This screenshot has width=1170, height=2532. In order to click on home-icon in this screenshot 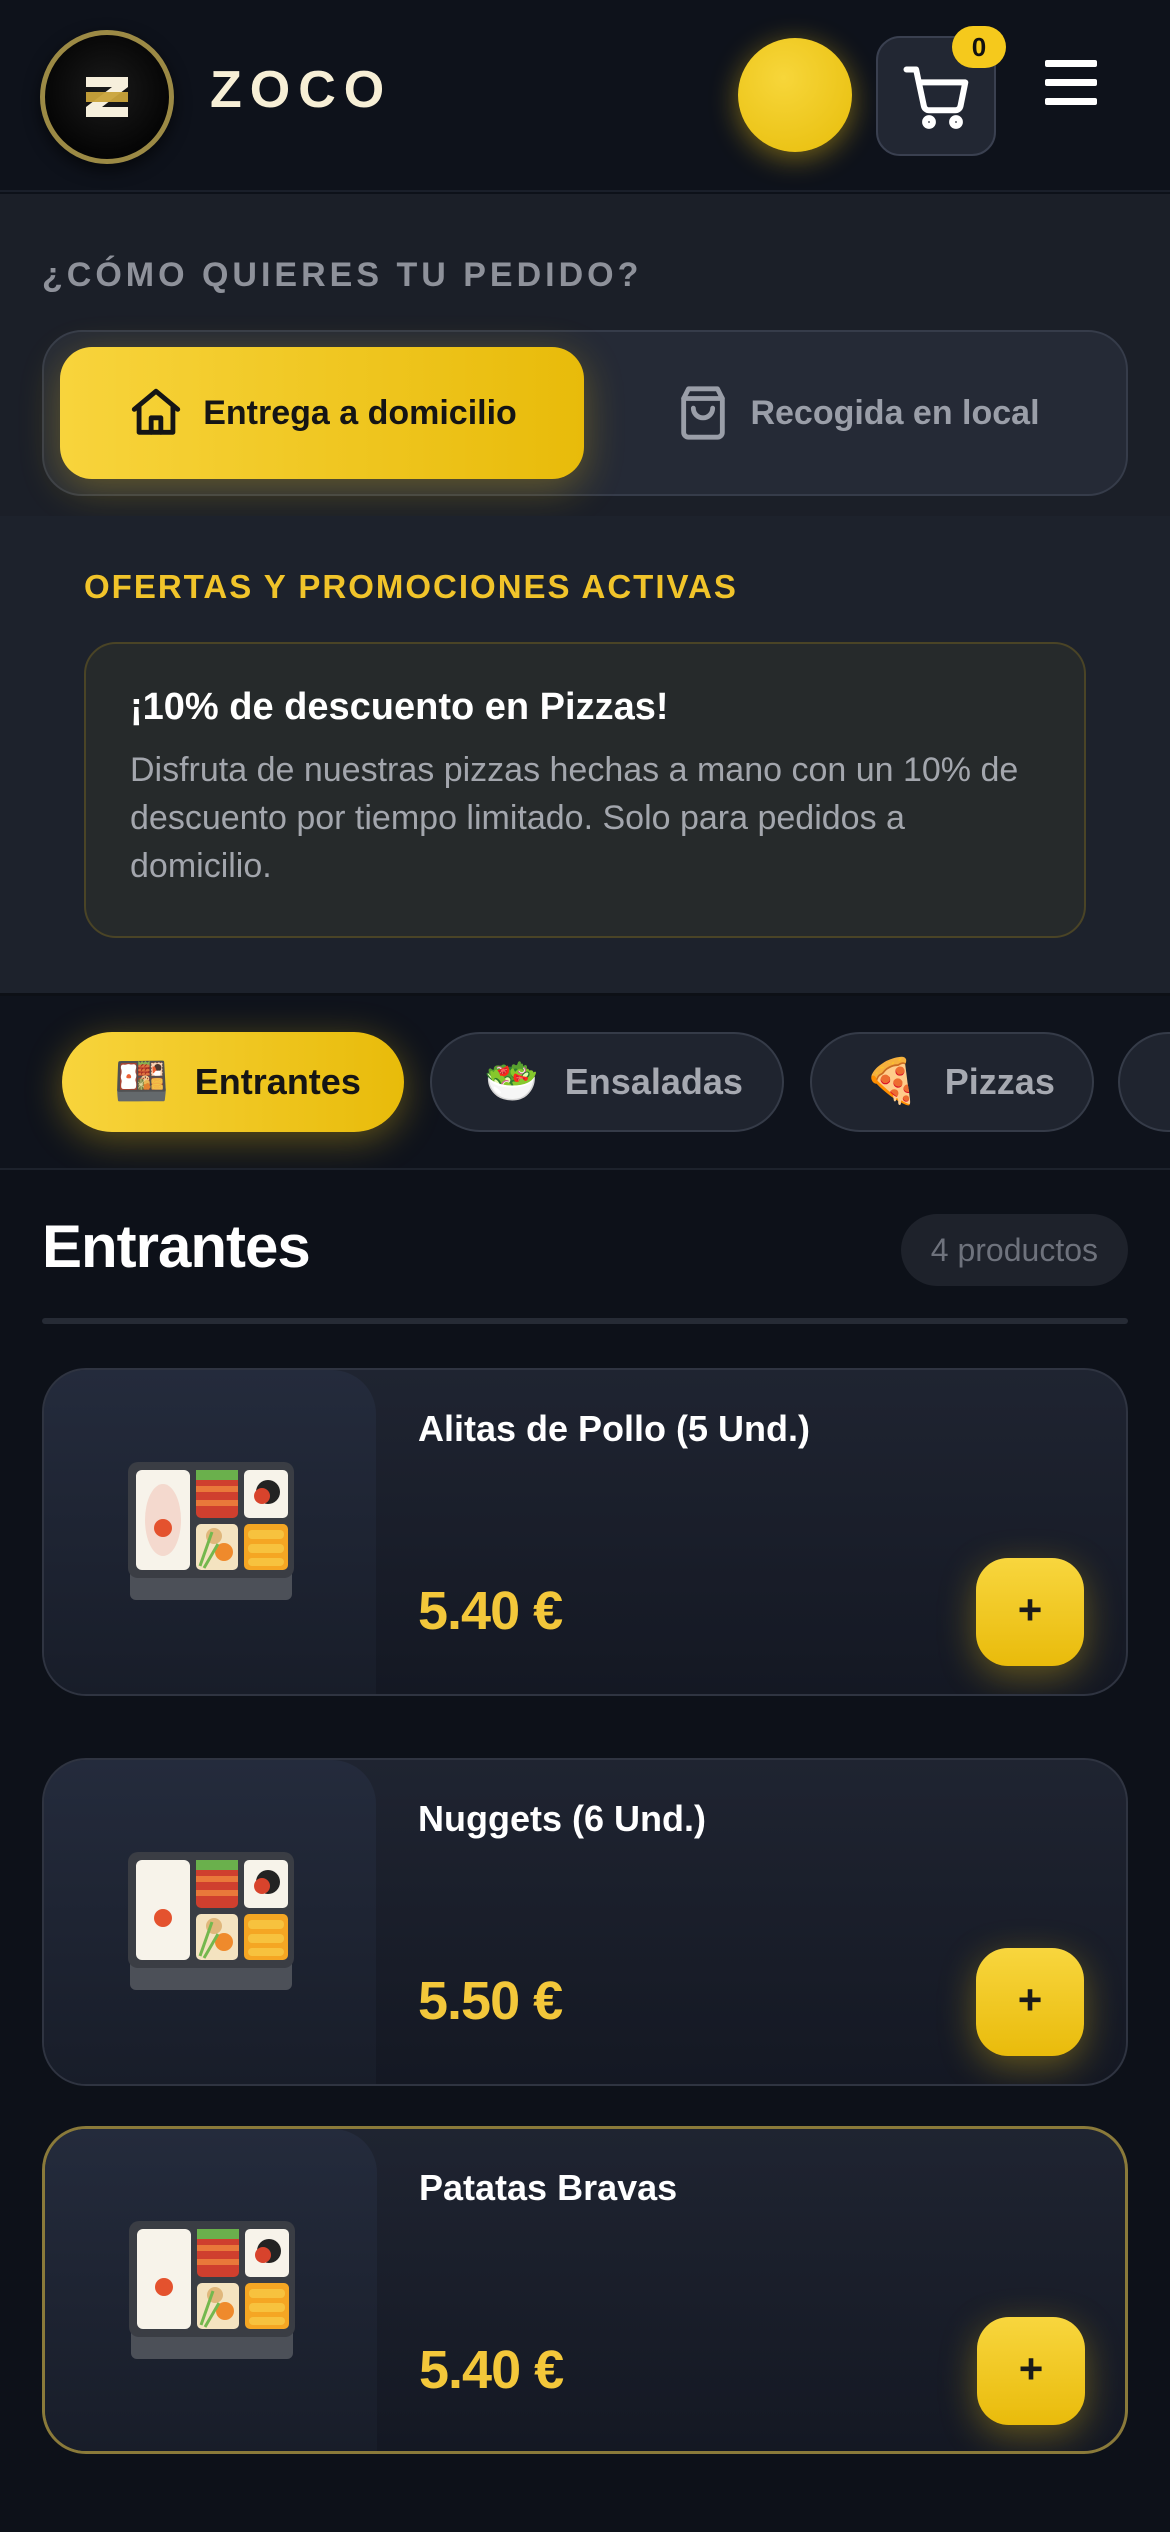, I will do `click(156, 411)`.